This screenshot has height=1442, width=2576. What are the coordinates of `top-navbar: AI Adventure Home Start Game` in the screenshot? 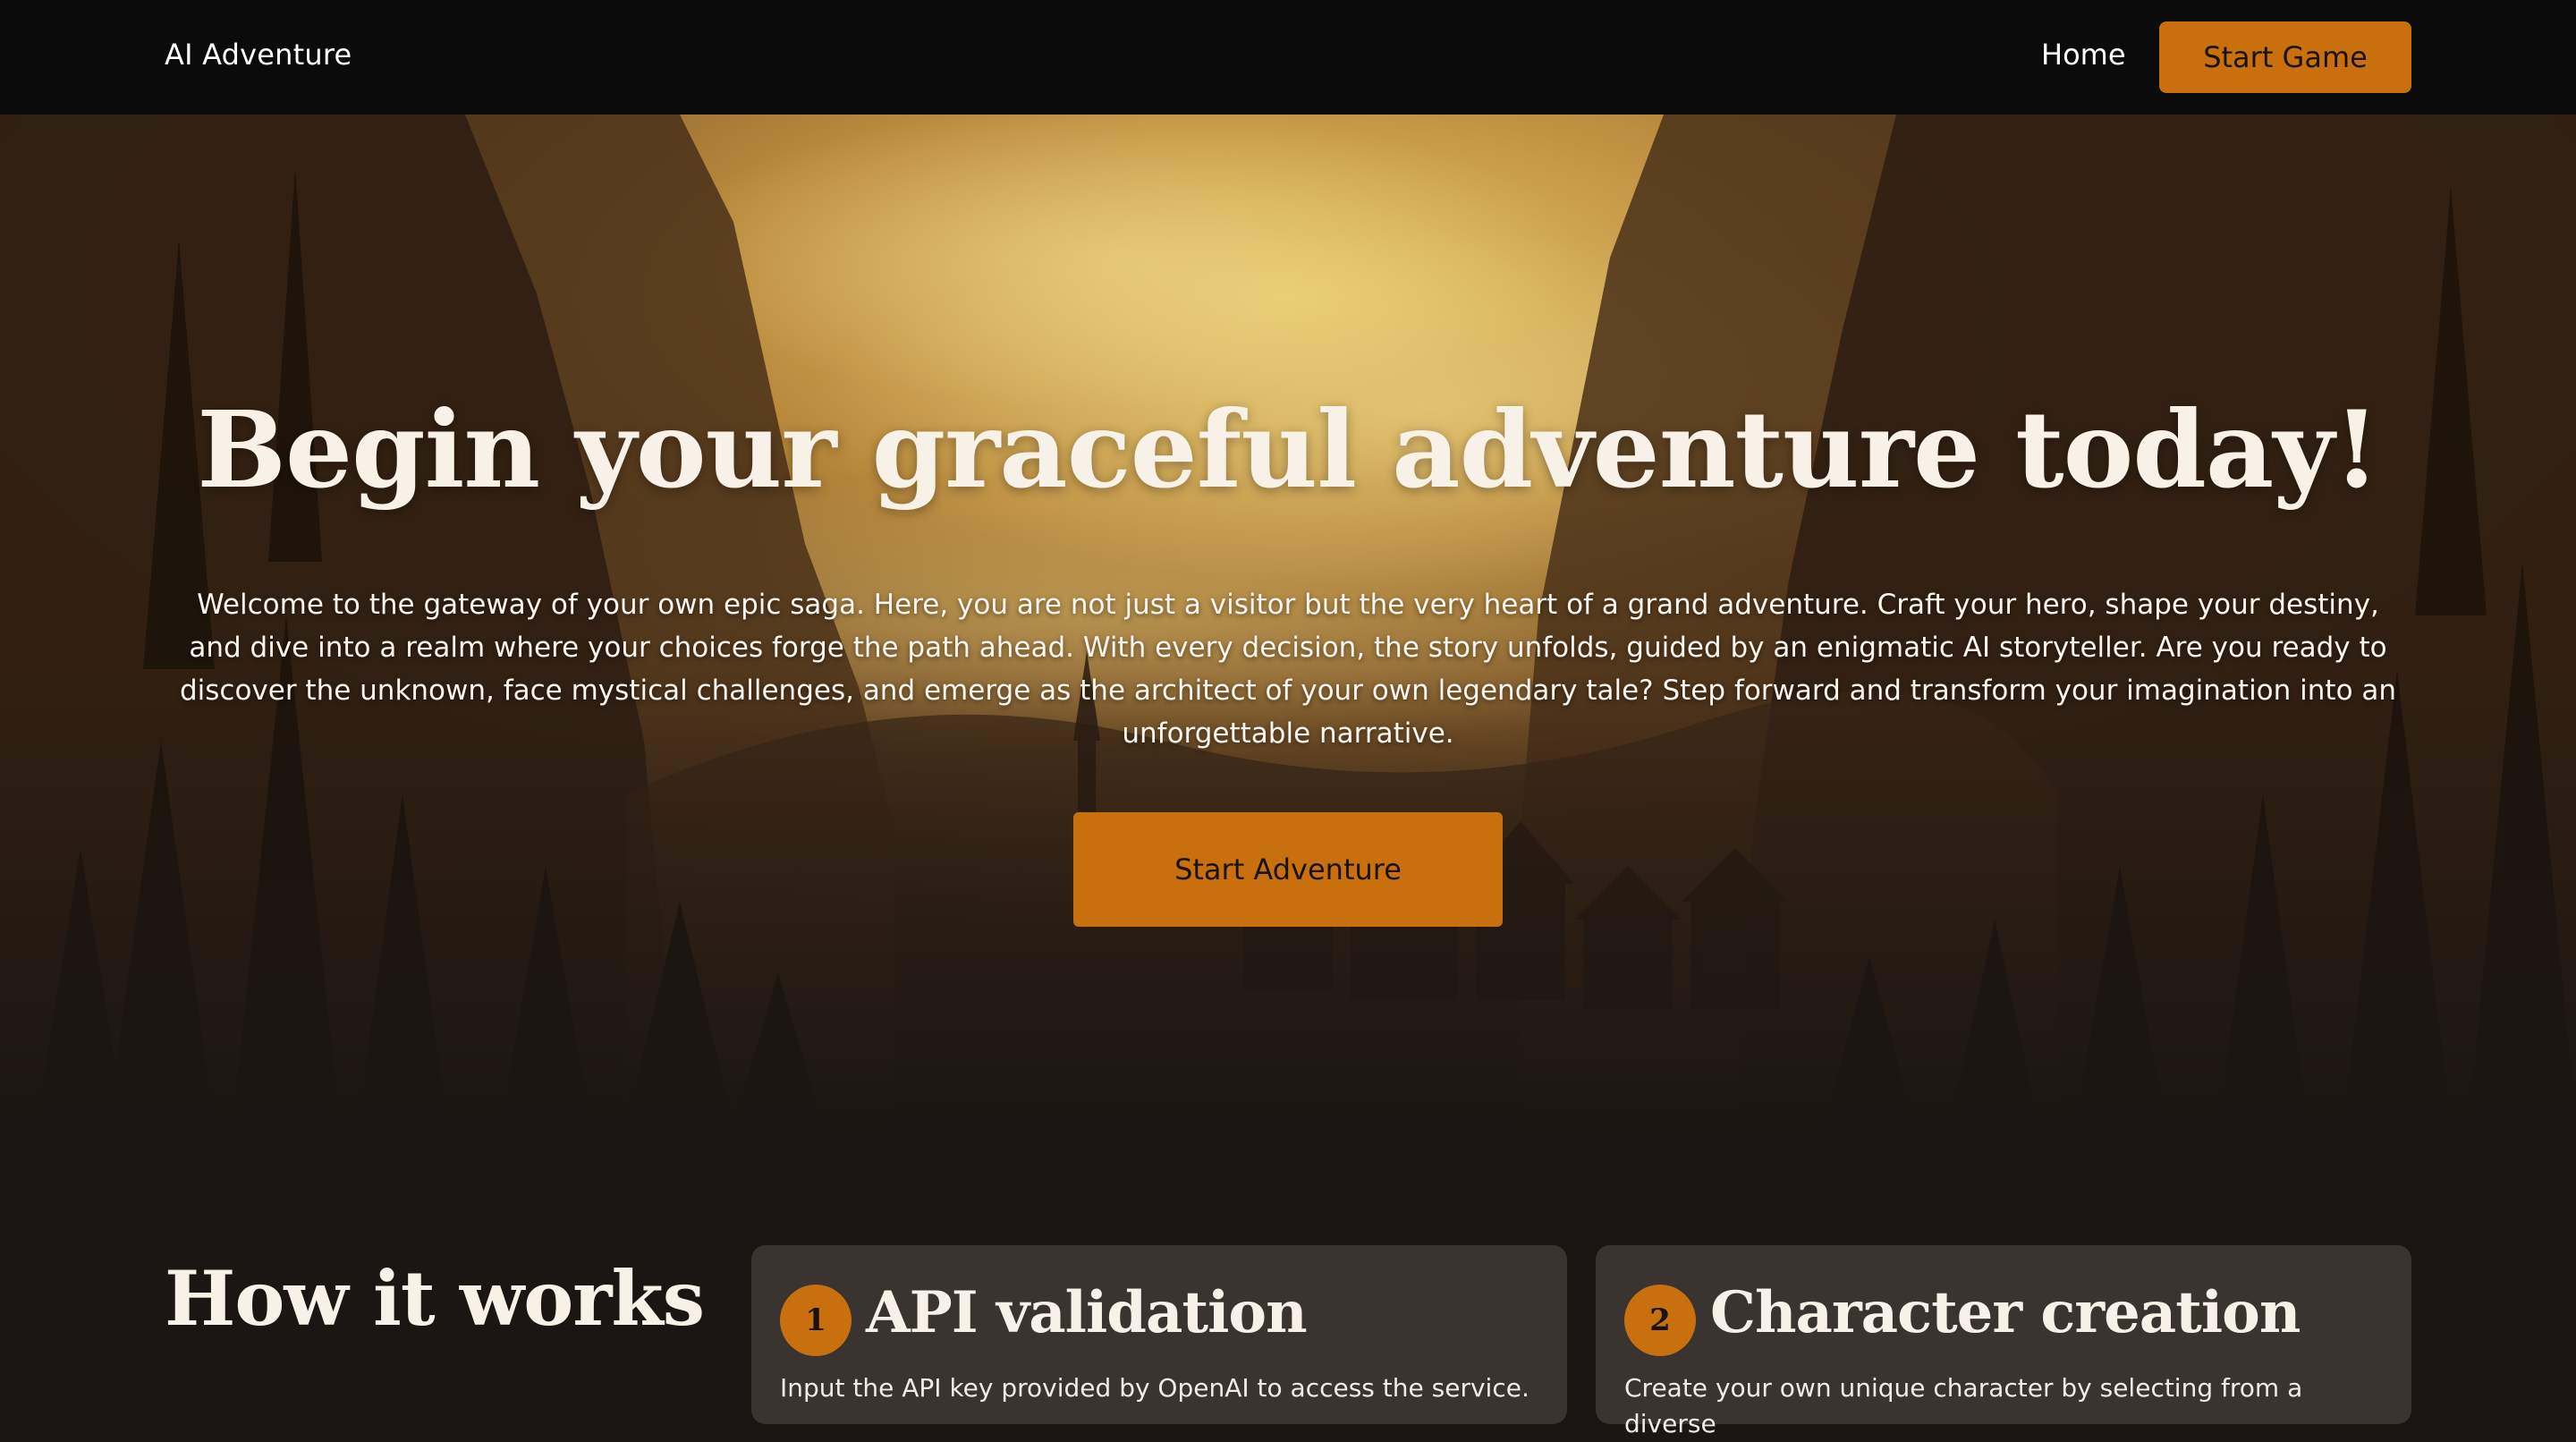 It's located at (1288, 57).